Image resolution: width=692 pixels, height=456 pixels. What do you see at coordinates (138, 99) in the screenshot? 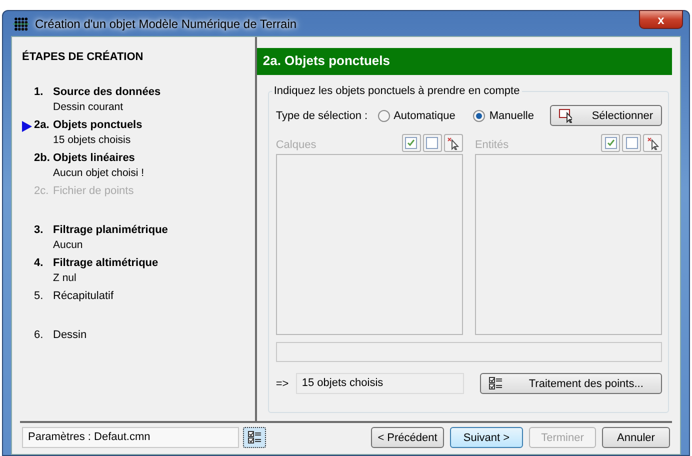
I see `step-item: 1. Source des données Dessin courant` at bounding box center [138, 99].